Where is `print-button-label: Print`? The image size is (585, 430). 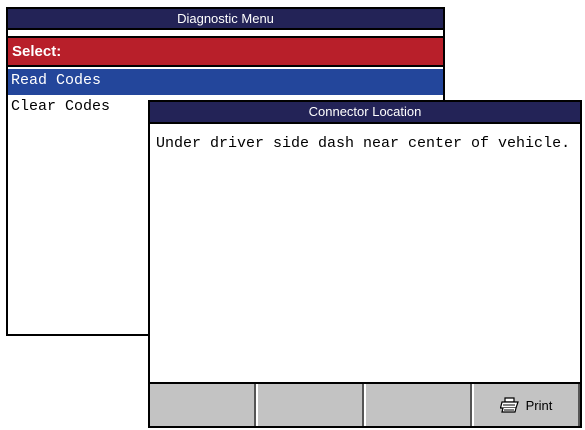
print-button-label: Print is located at coordinates (539, 405).